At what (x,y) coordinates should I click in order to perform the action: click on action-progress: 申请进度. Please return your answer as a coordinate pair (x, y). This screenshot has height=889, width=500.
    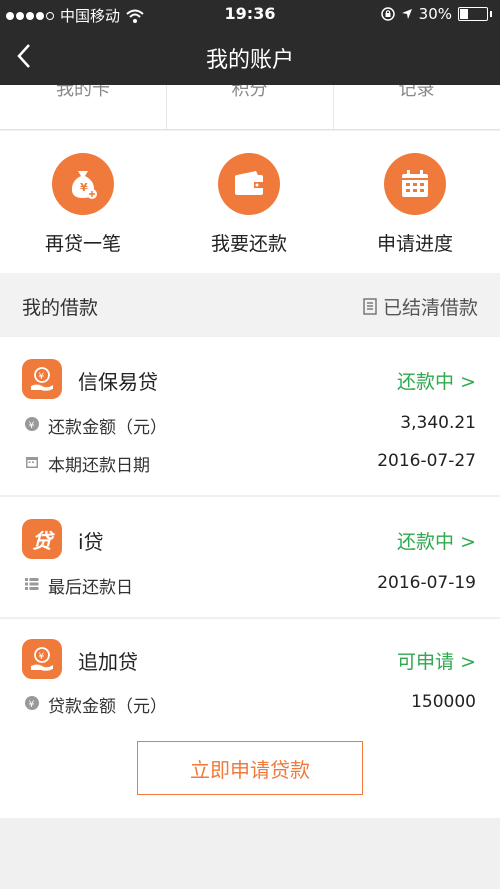
    Looking at the image, I should click on (415, 204).